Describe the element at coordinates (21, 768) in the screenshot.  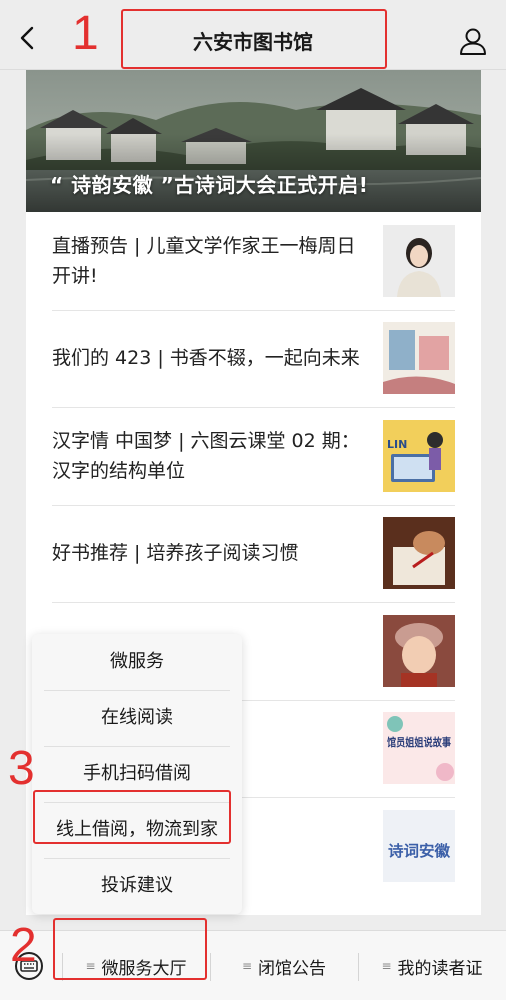
I see `annotation-number-3: 3` at that location.